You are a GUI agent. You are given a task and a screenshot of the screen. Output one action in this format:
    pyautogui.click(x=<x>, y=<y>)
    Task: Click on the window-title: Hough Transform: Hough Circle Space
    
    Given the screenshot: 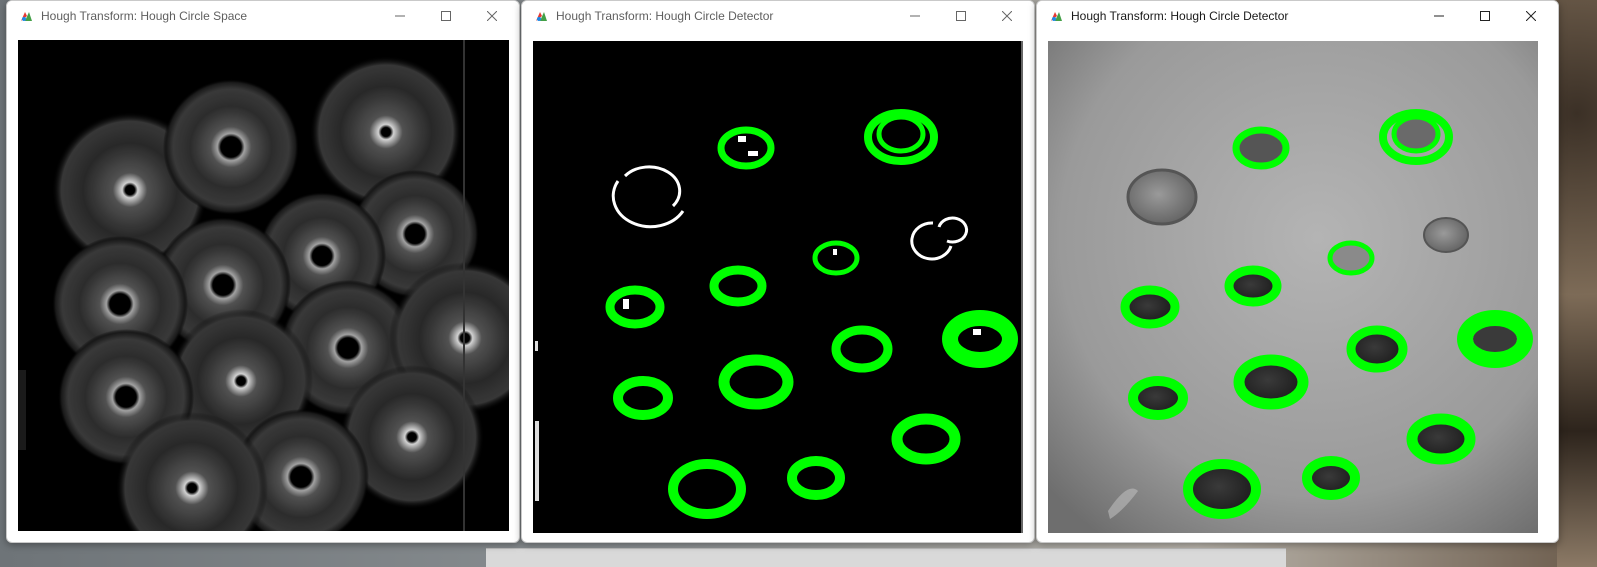 What is the action you would take?
    pyautogui.click(x=144, y=16)
    